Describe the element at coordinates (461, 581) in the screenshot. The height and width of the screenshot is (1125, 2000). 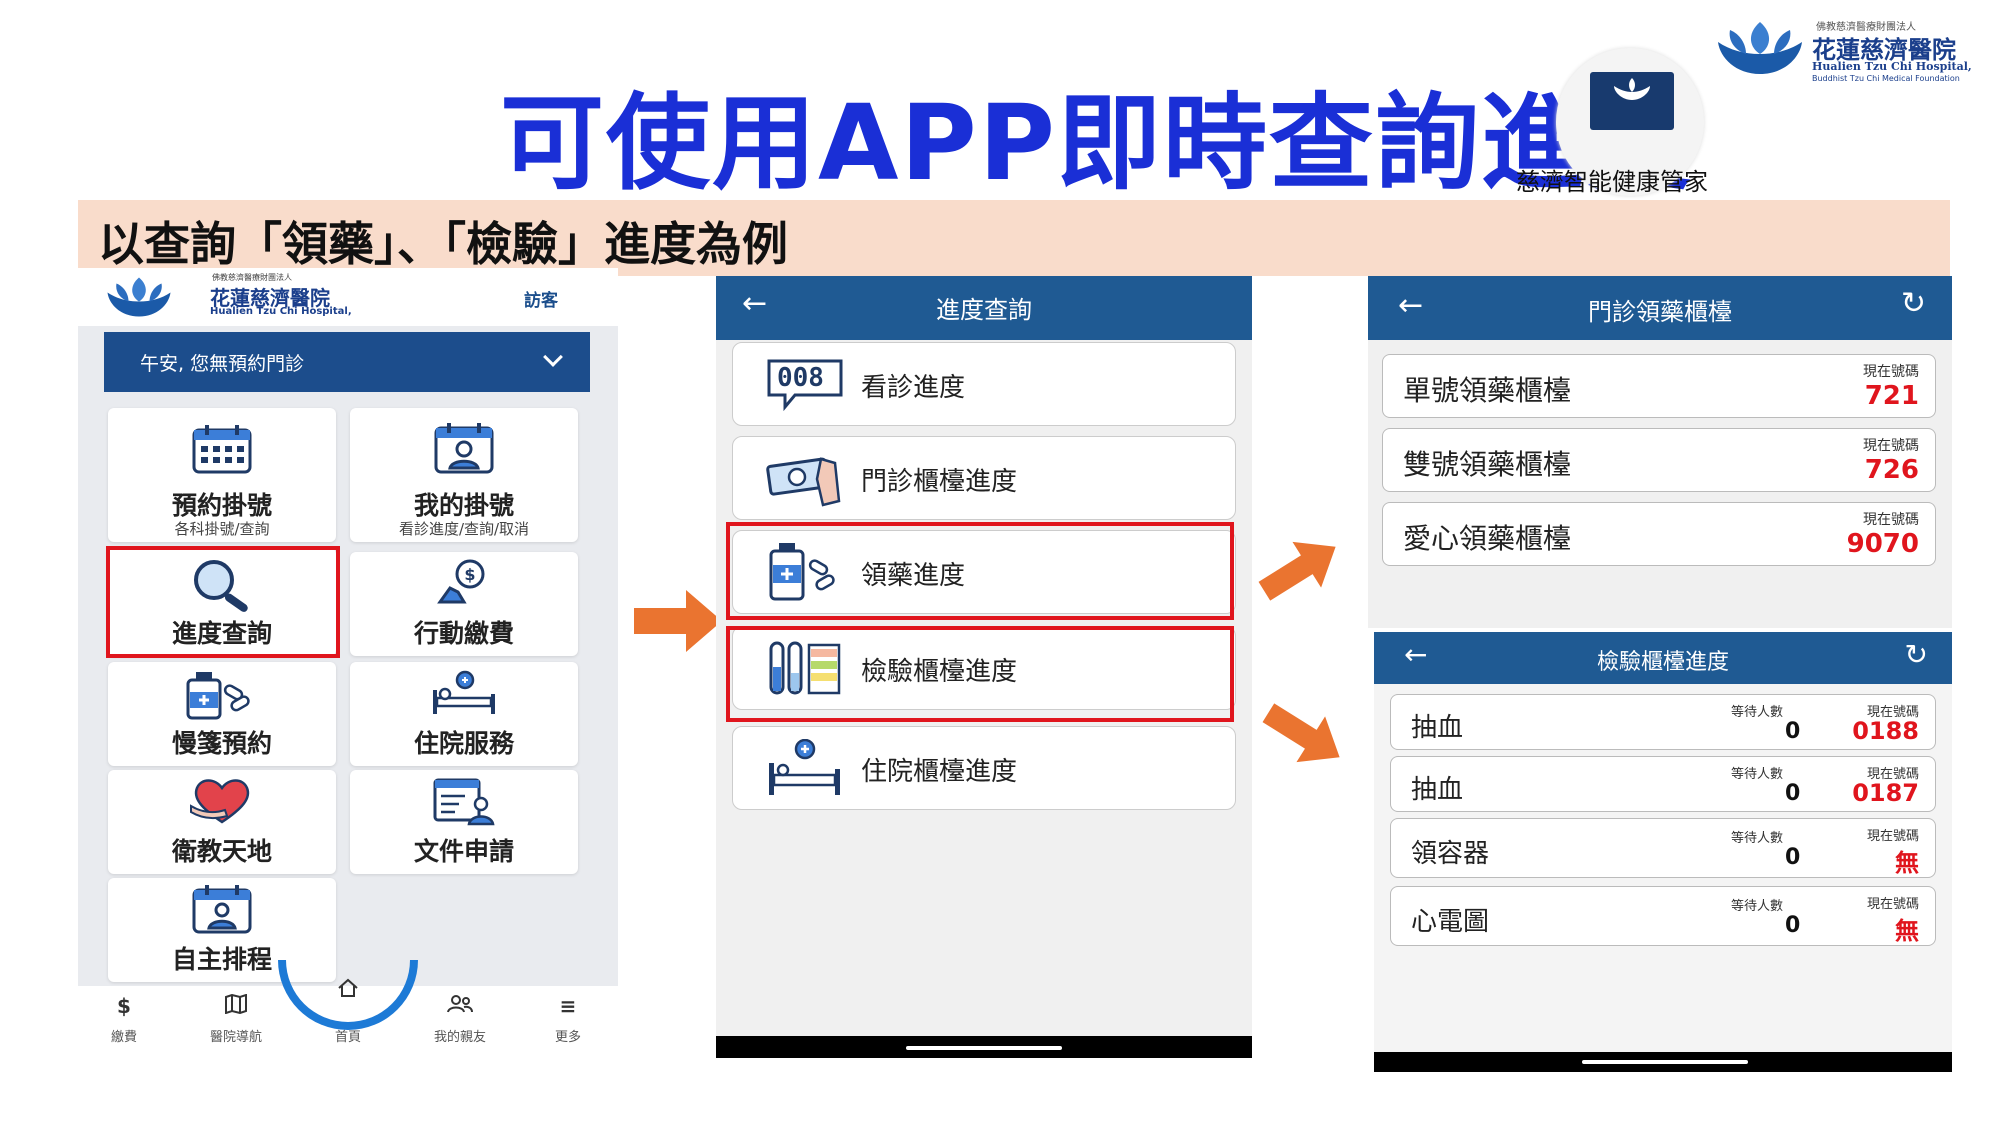
I see `payment-hand-icon: $` at that location.